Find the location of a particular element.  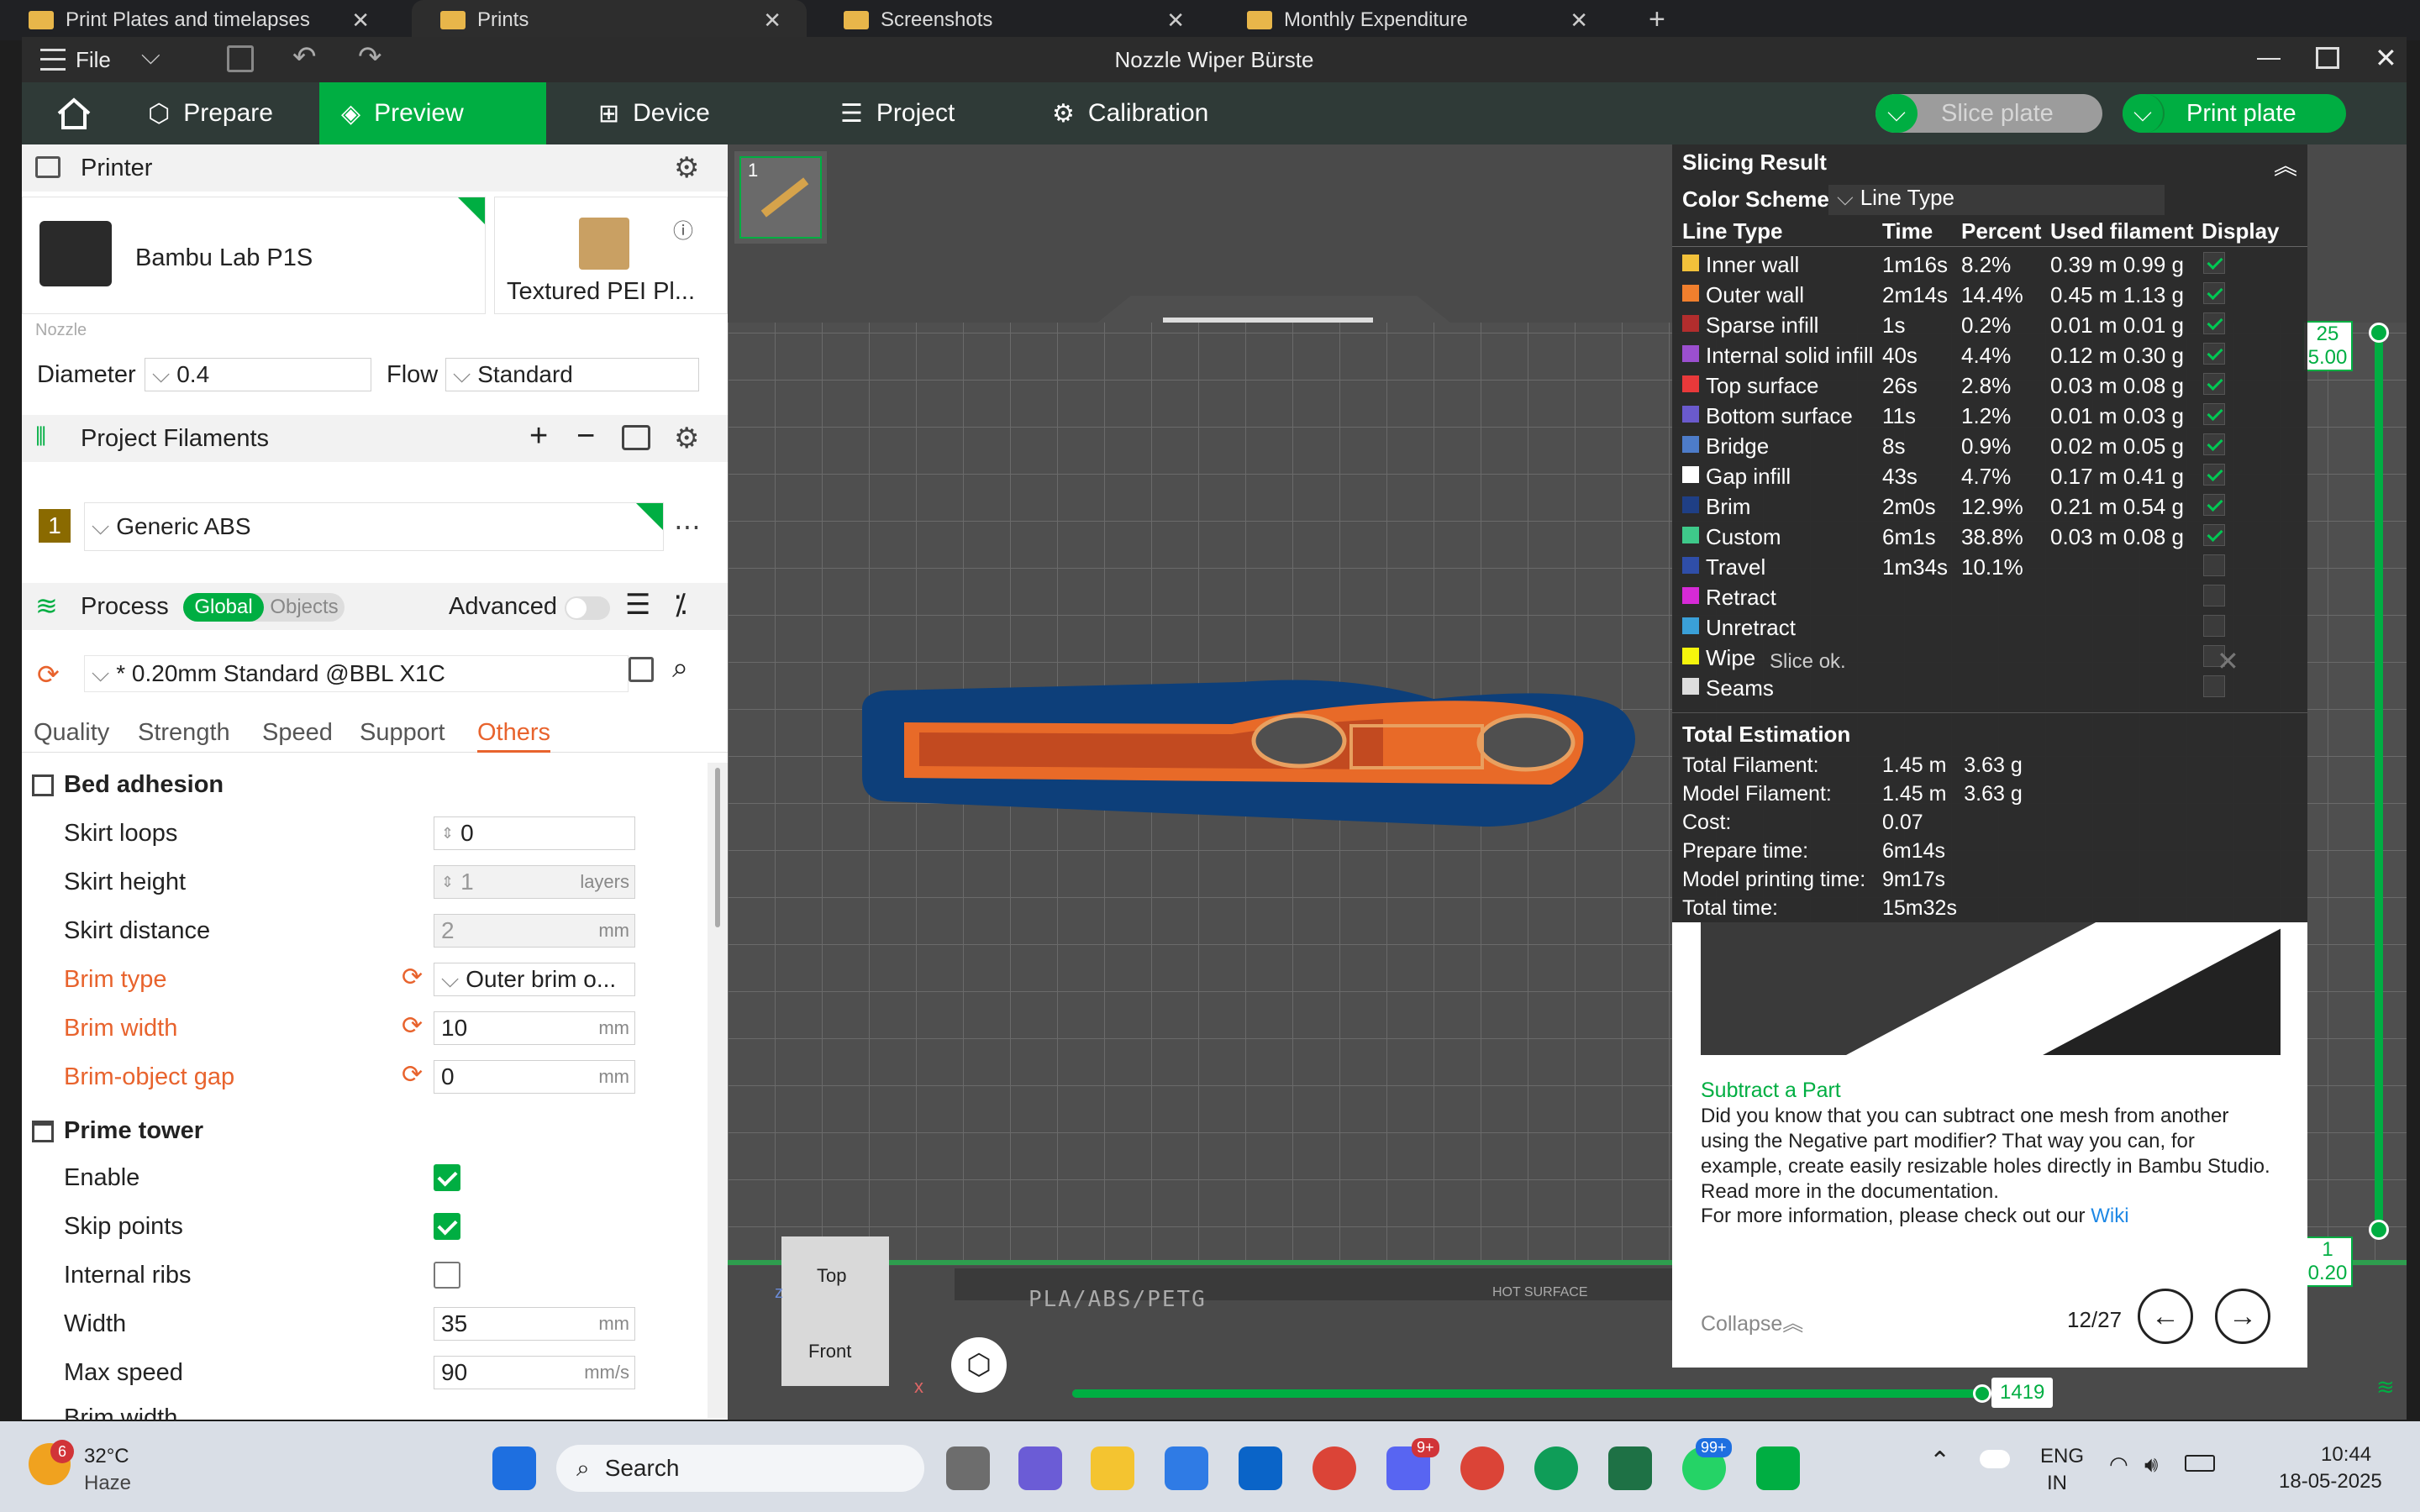

chrome-icon is located at coordinates (1334, 1468).